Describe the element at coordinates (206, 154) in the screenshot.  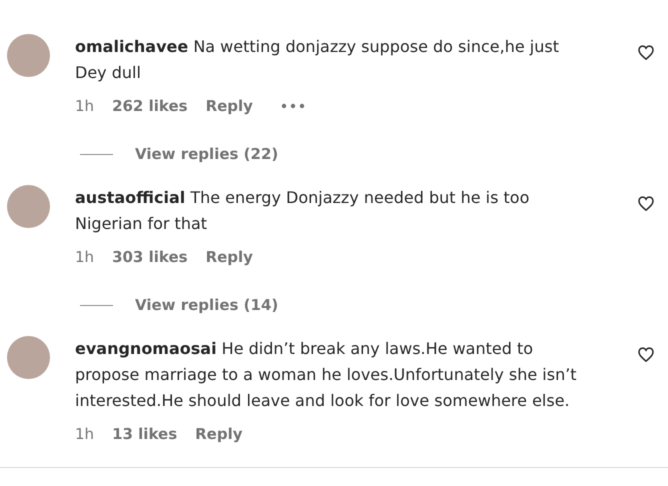
I see `view-replies-button: View replies (22)` at that location.